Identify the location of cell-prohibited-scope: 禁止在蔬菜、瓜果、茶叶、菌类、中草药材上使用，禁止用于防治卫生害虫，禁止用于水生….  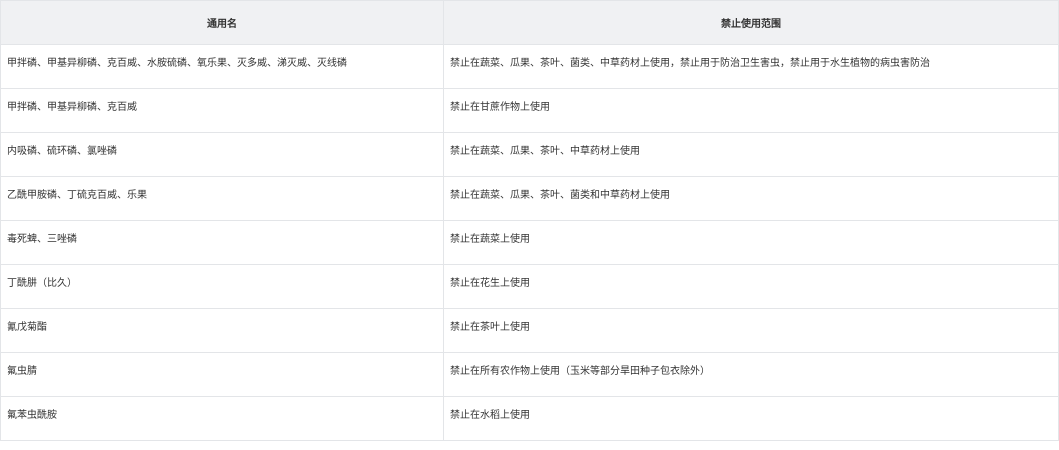
(751, 66).